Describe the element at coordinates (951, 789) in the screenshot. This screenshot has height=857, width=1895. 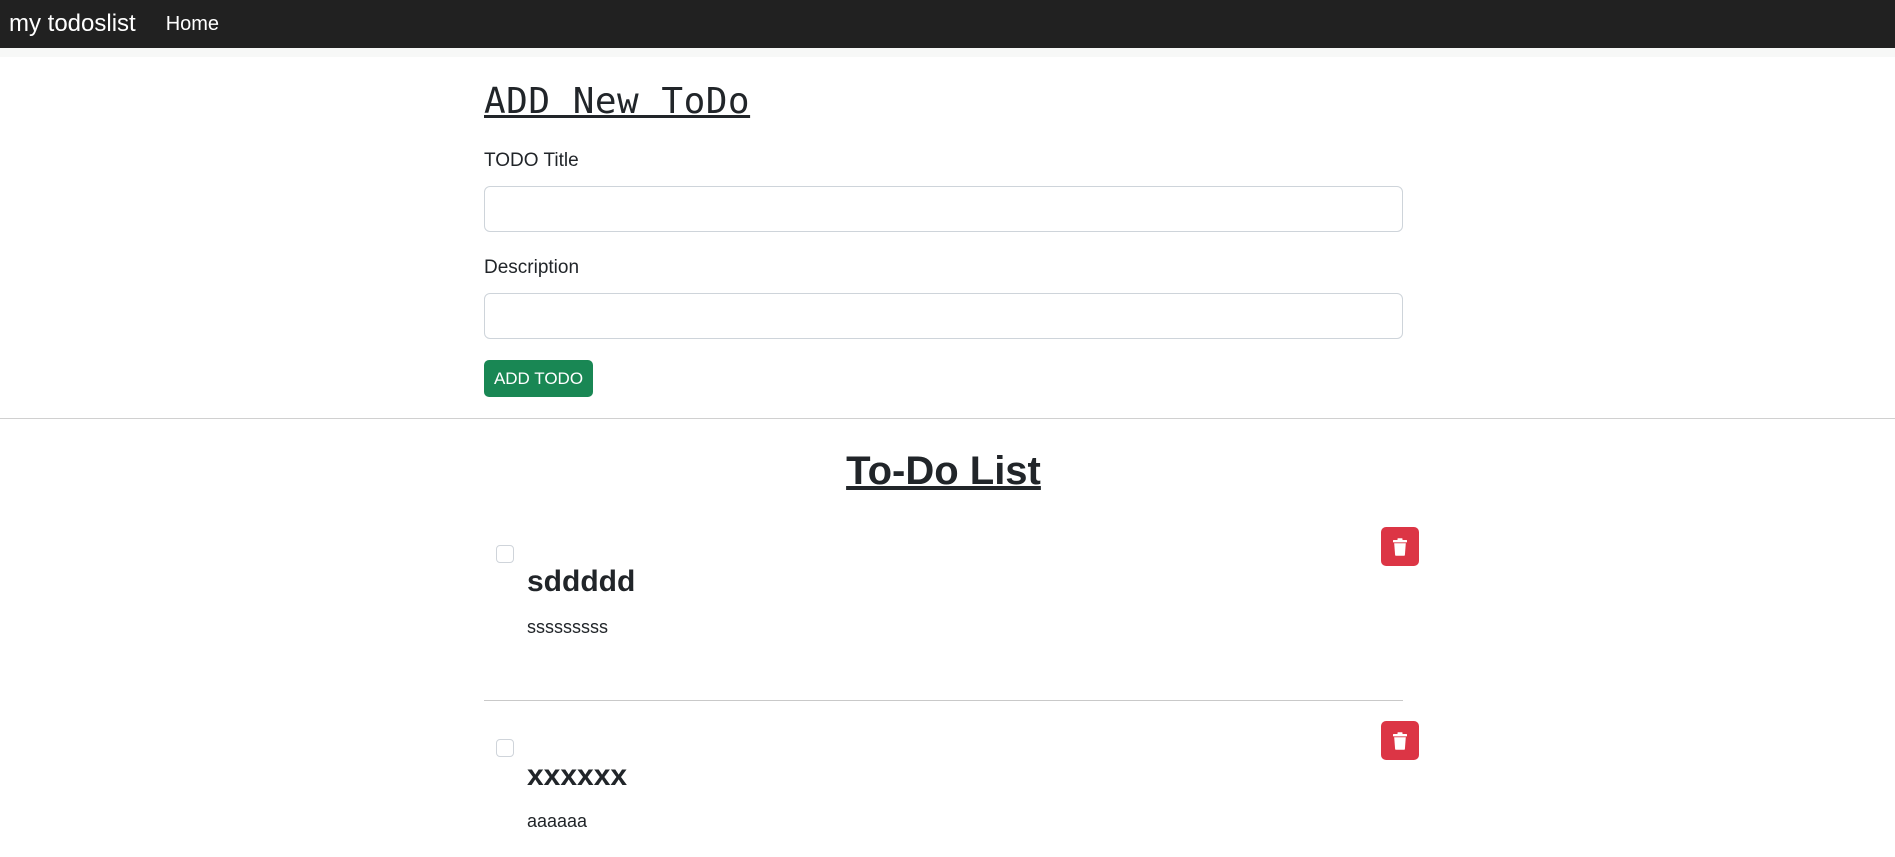
I see `todo-item: xxxxxx aaaaaa` at that location.